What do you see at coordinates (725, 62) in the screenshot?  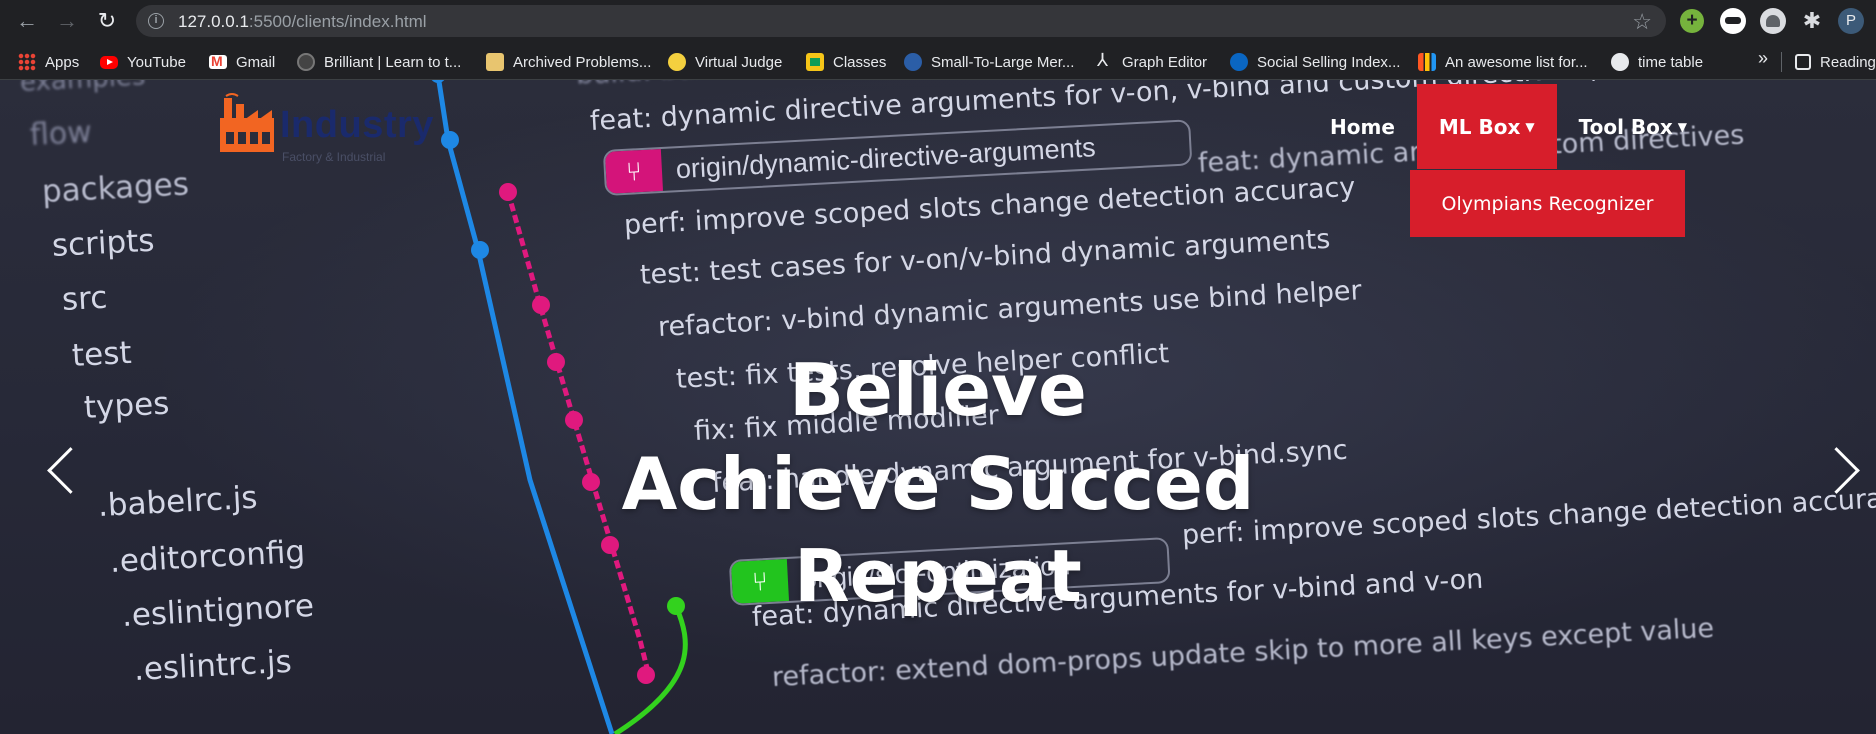 I see `bookmark-virtual-judge: Virtual Judge` at bounding box center [725, 62].